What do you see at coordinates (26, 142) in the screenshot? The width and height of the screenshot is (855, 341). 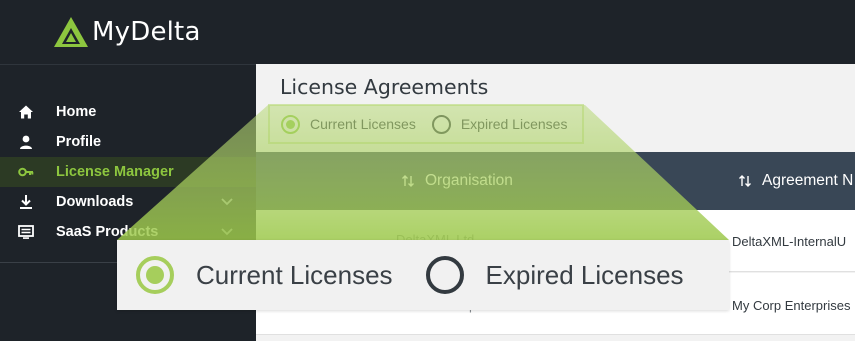 I see `user-icon` at bounding box center [26, 142].